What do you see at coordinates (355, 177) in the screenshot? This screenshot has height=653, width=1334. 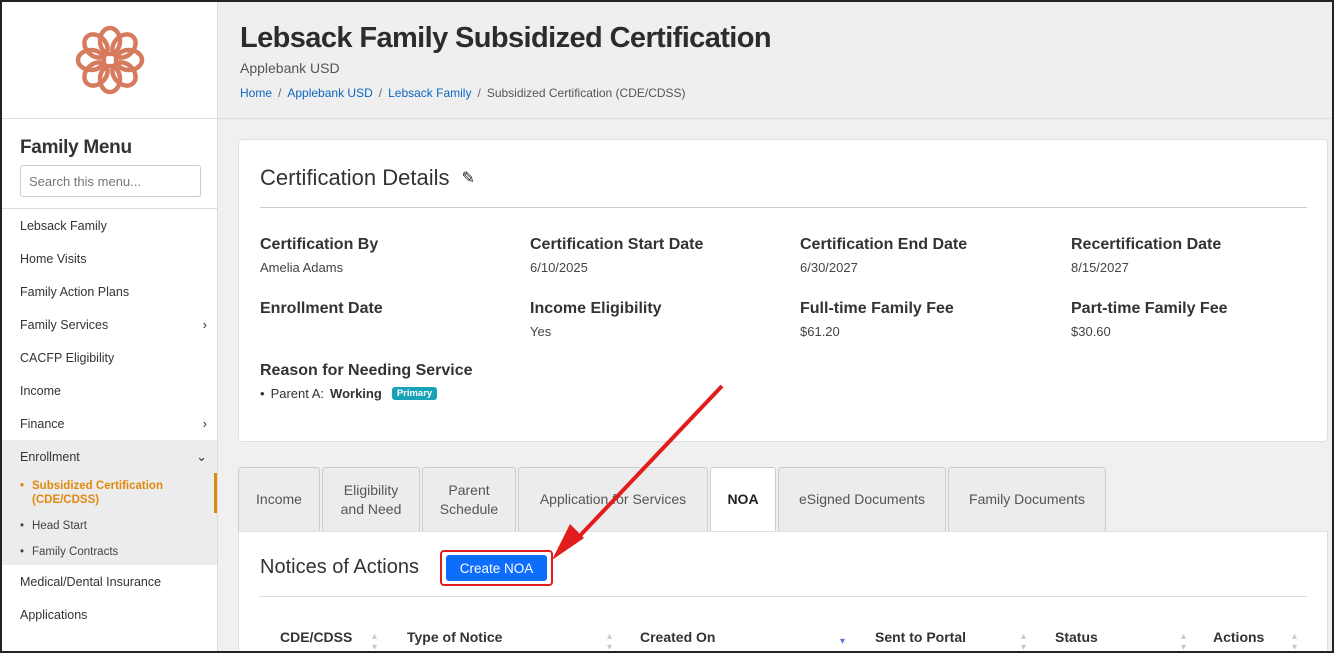 I see `certification-details-title: Certification Details` at bounding box center [355, 177].